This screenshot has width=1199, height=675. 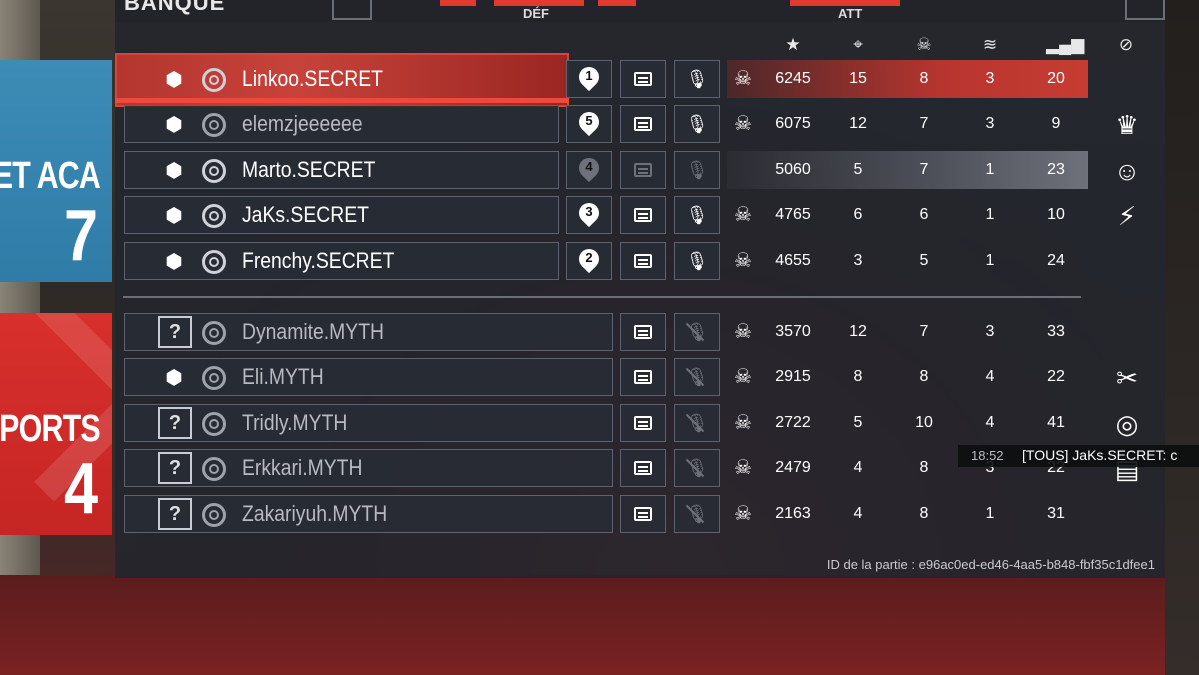 I want to click on player-row: ⬢ Eli.MYTH 🎙 ☠ 2915 8 8 4 22 ✂, so click(x=599, y=378).